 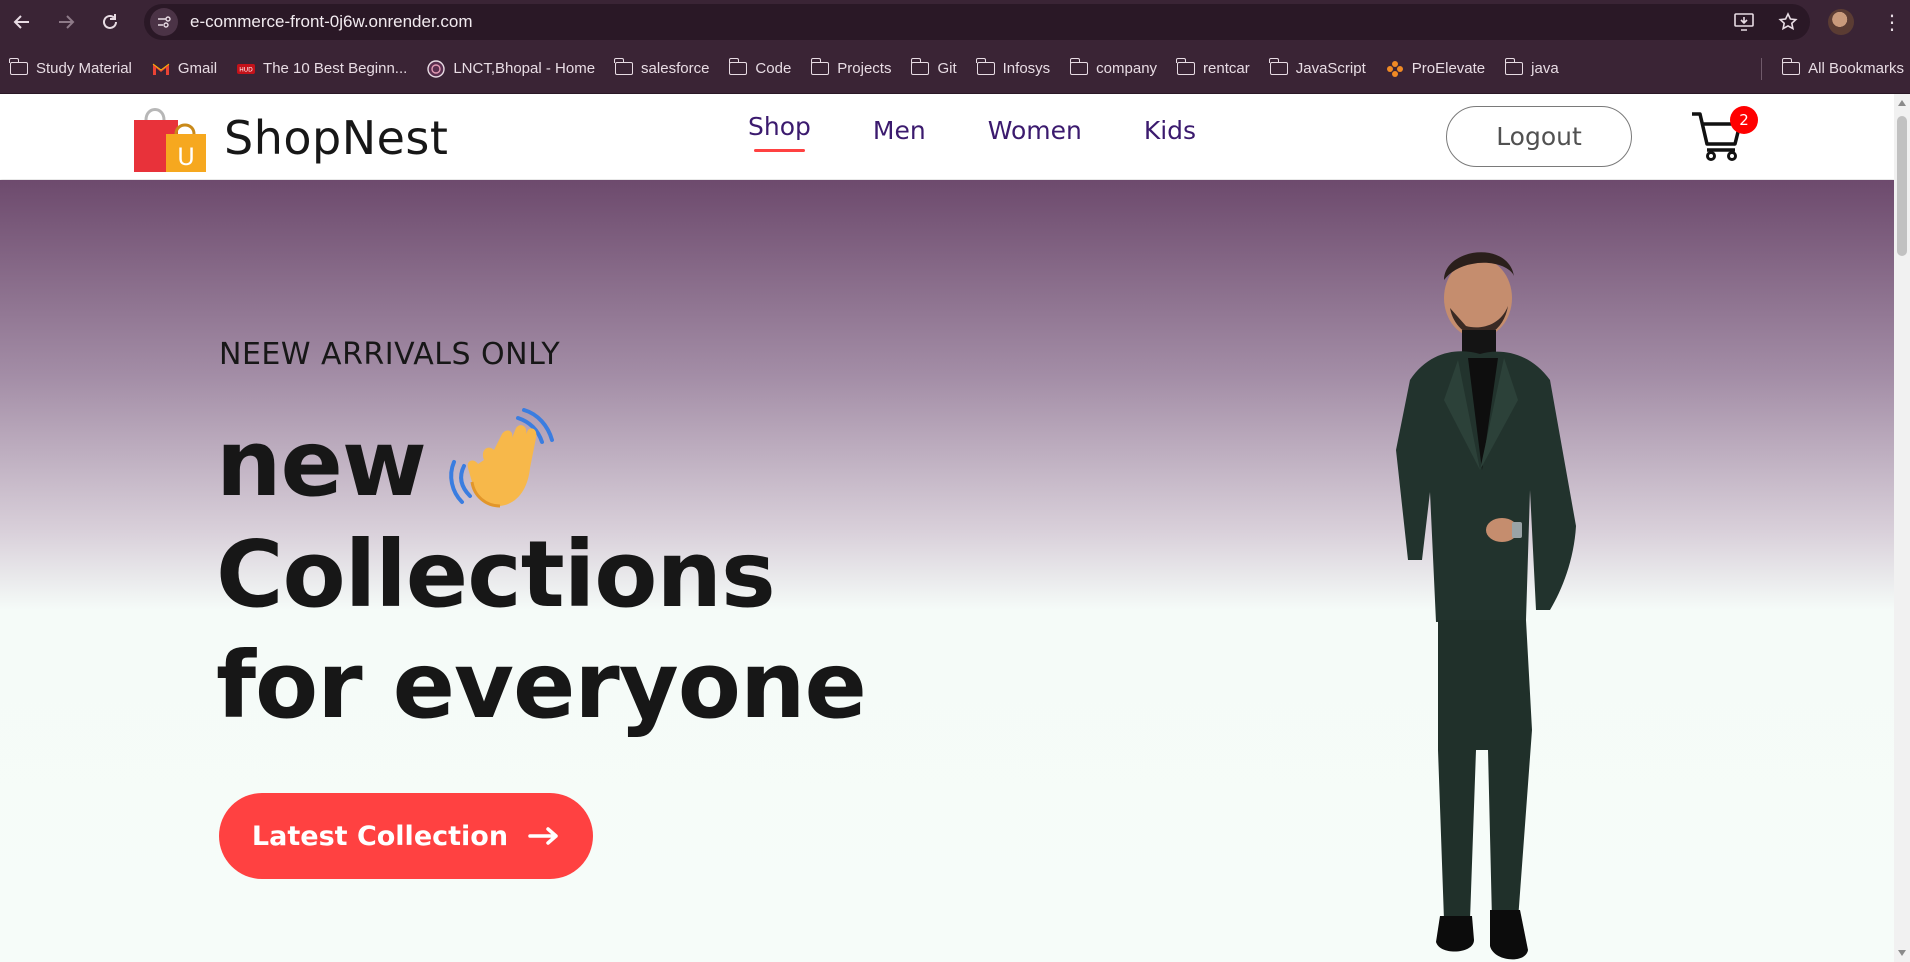 I want to click on all-bookmarks-button: All Bookmarks, so click(x=1841, y=69).